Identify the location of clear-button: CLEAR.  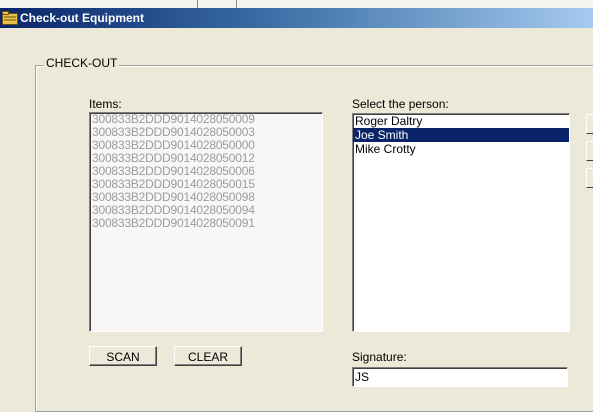
(208, 356).